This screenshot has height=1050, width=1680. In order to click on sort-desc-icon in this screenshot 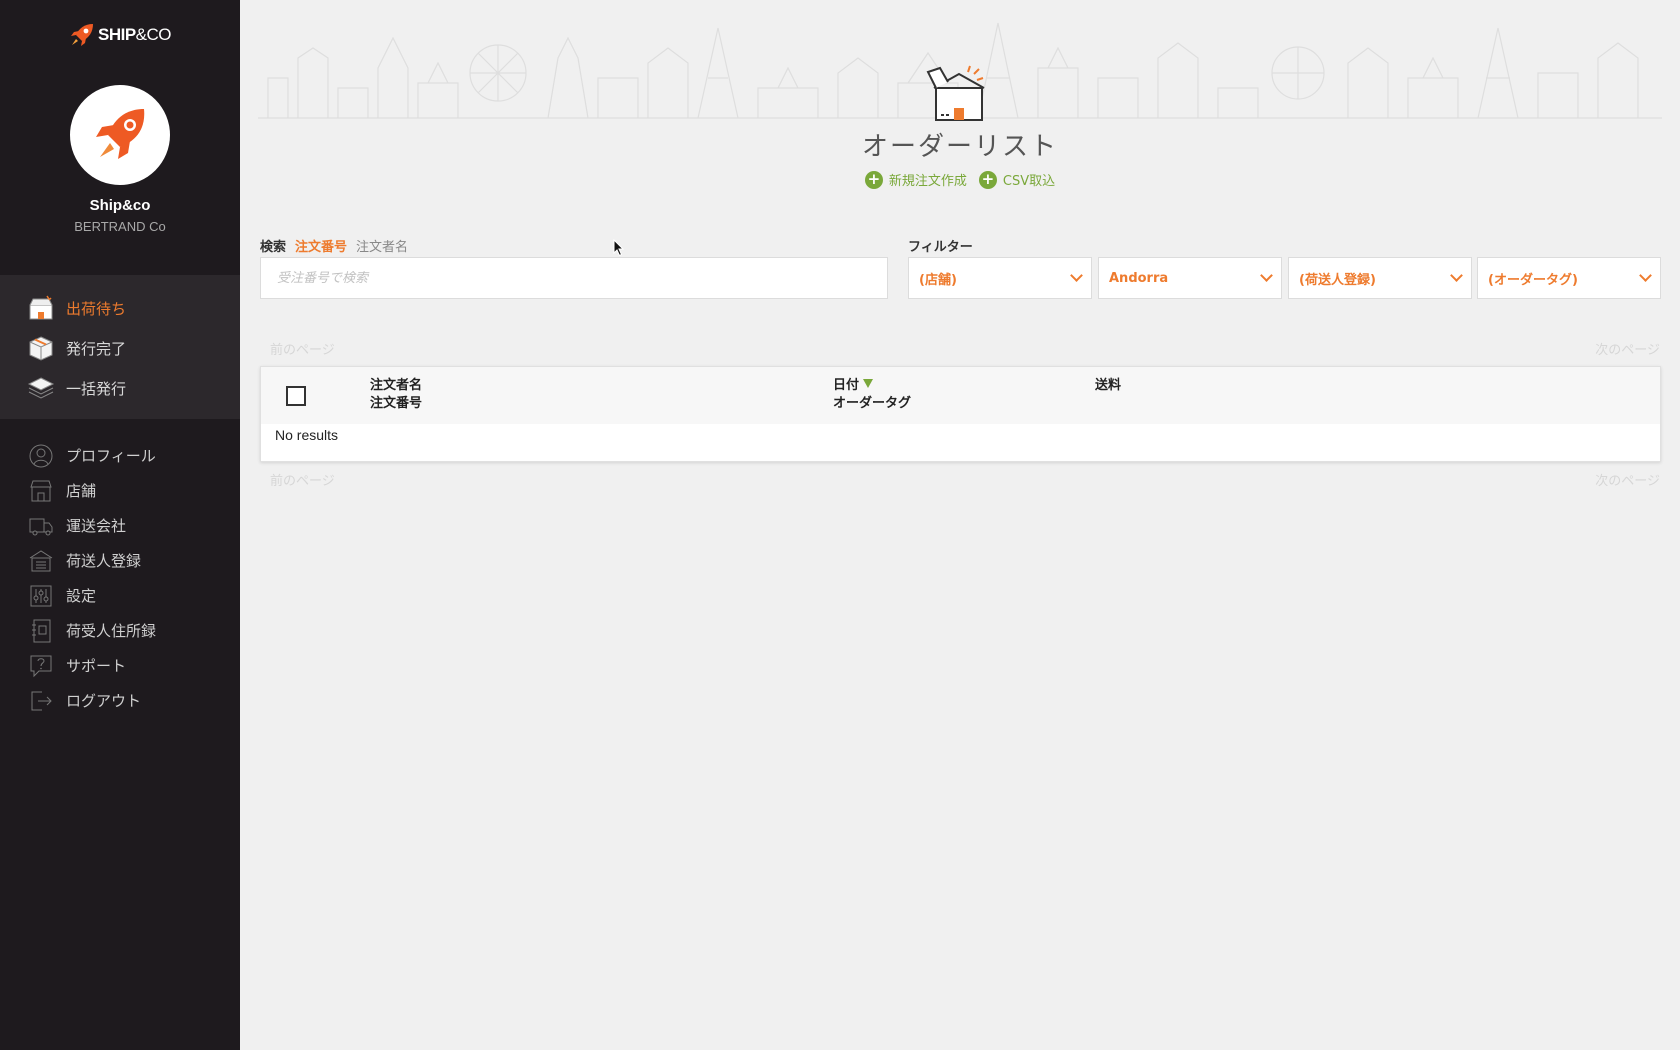, I will do `click(868, 383)`.